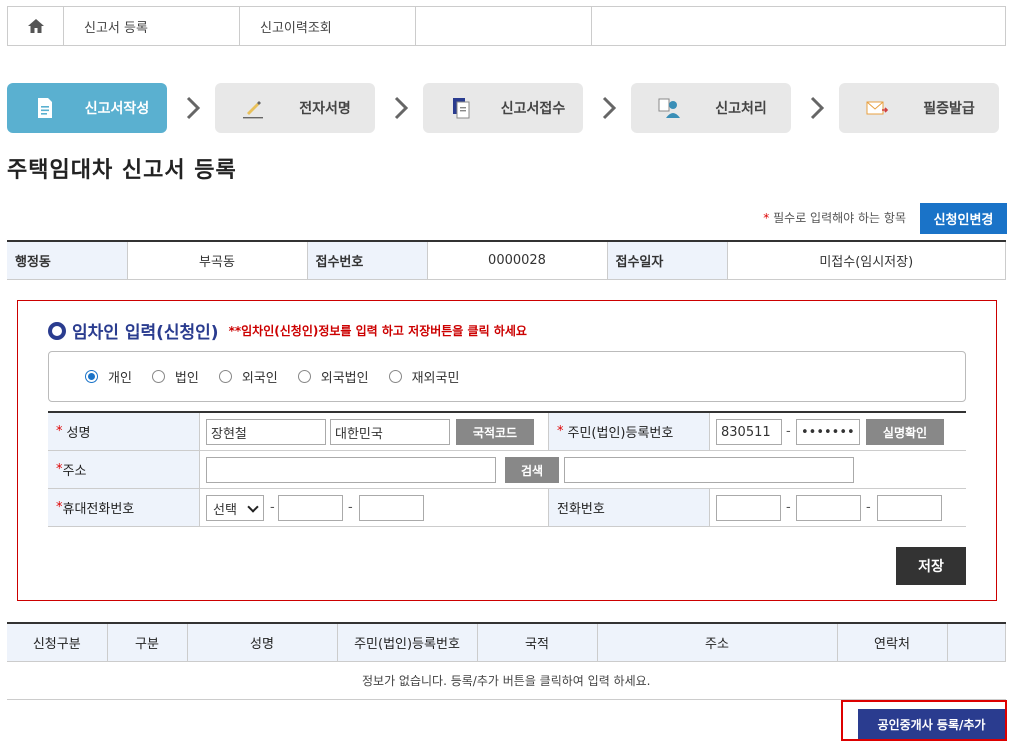 The image size is (1011, 746). Describe the element at coordinates (390, 432) in the screenshot. I see `nationality-input: 대한민국` at that location.